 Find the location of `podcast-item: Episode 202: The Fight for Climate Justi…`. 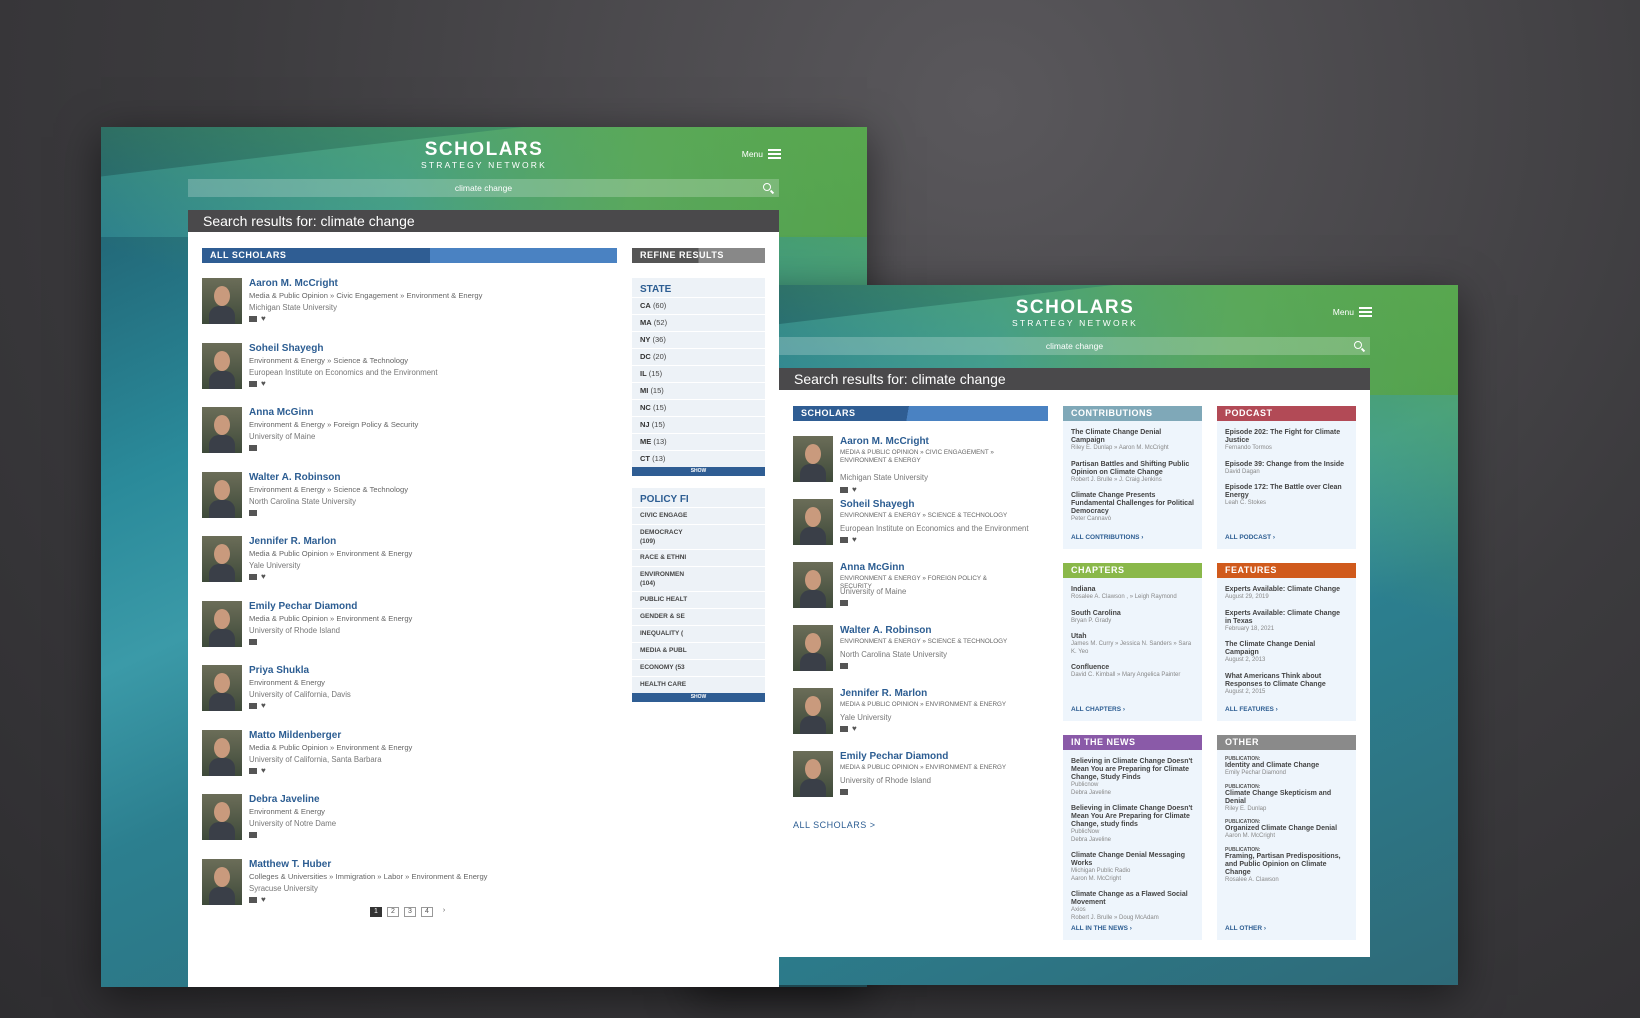

podcast-item: Episode 202: The Fight for Climate Justi… is located at coordinates (1286, 441).